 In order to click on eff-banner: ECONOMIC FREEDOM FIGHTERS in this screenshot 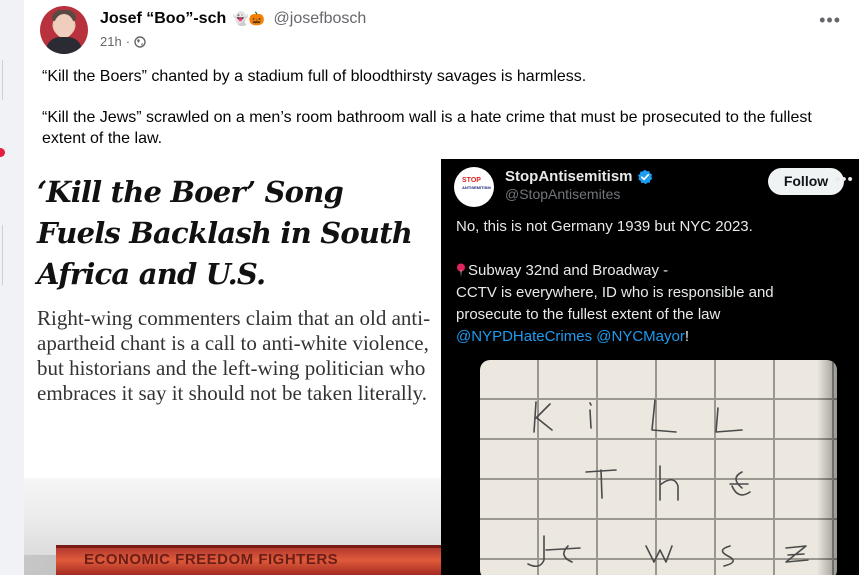, I will do `click(248, 560)`.